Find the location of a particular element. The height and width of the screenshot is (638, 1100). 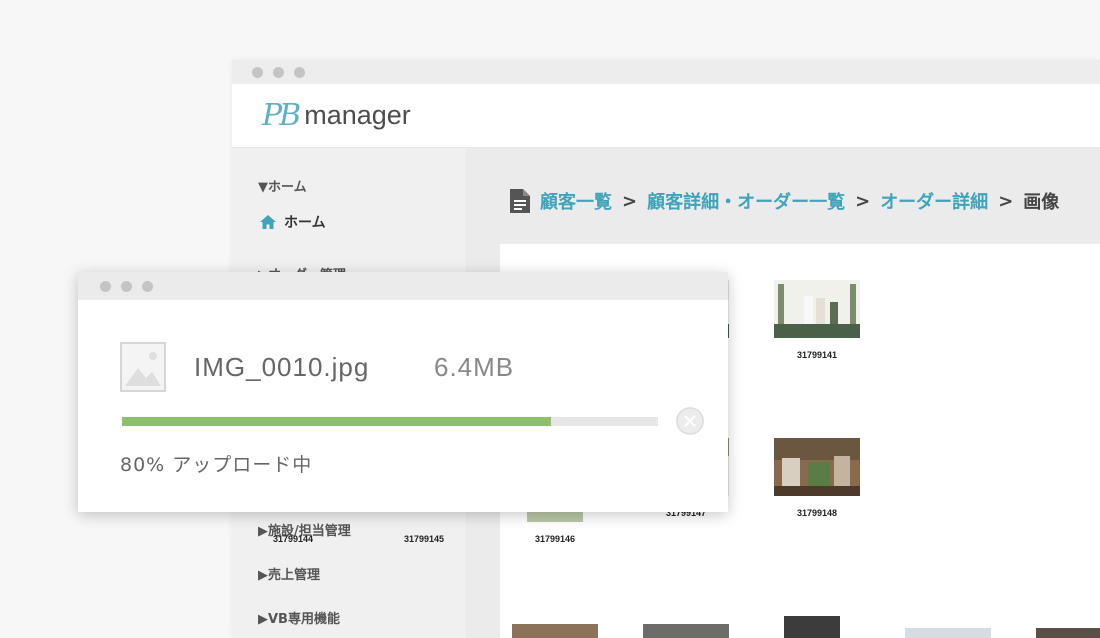

logo-text: manager is located at coordinates (357, 115).